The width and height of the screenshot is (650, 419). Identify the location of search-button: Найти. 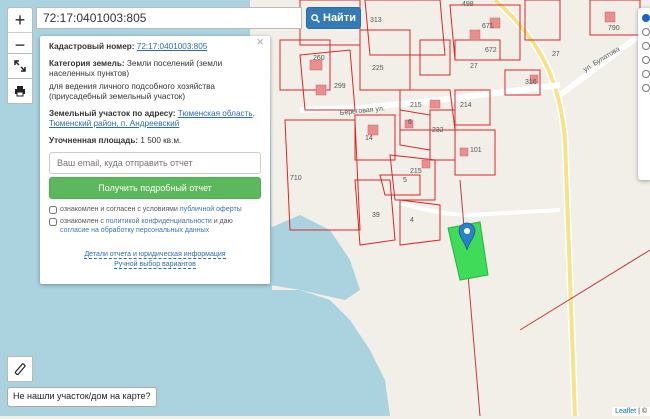
(333, 18).